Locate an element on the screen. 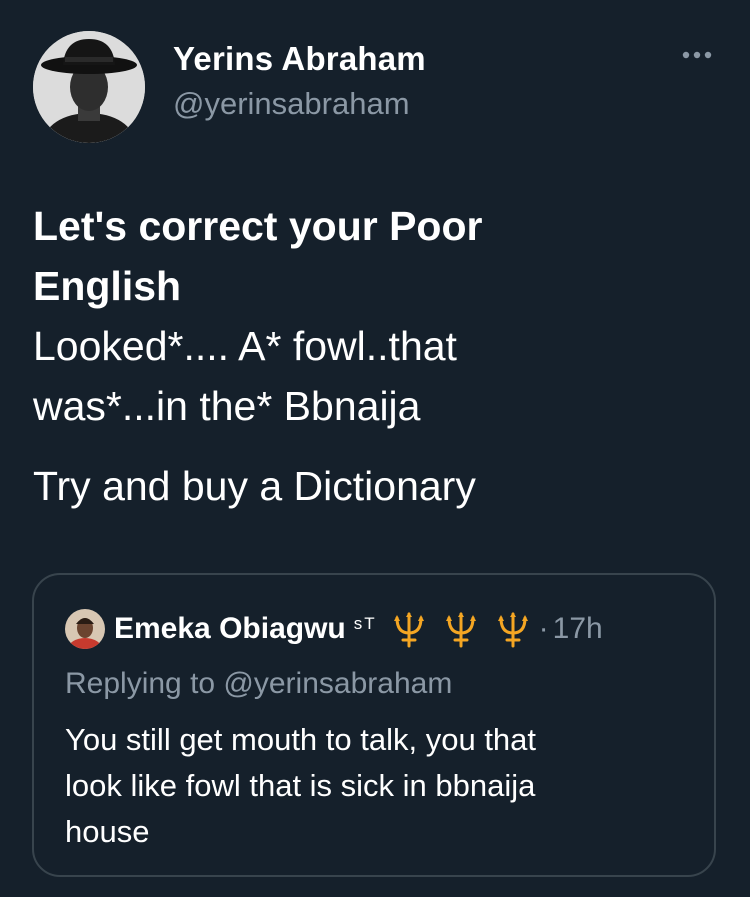 Image resolution: width=750 pixels, height=897 pixels. author-avatar is located at coordinates (89, 87).